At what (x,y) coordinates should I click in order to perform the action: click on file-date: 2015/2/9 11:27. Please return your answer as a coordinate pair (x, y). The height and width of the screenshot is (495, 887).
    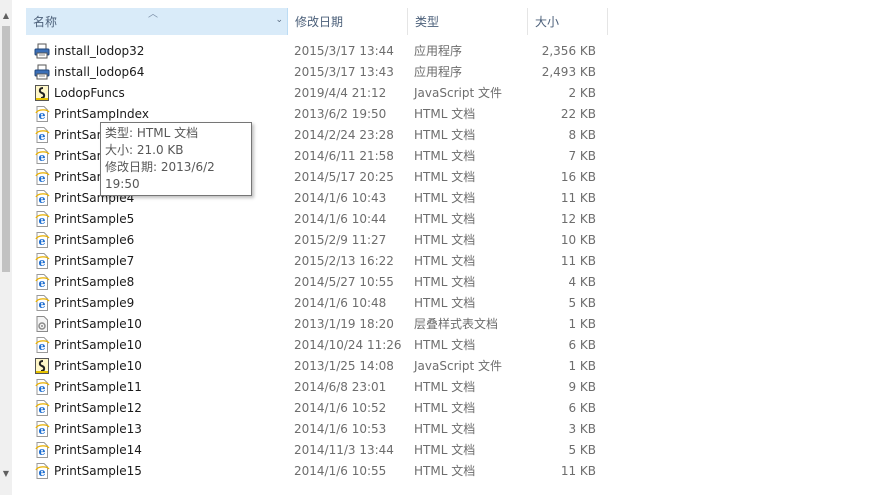
    Looking at the image, I should click on (340, 239).